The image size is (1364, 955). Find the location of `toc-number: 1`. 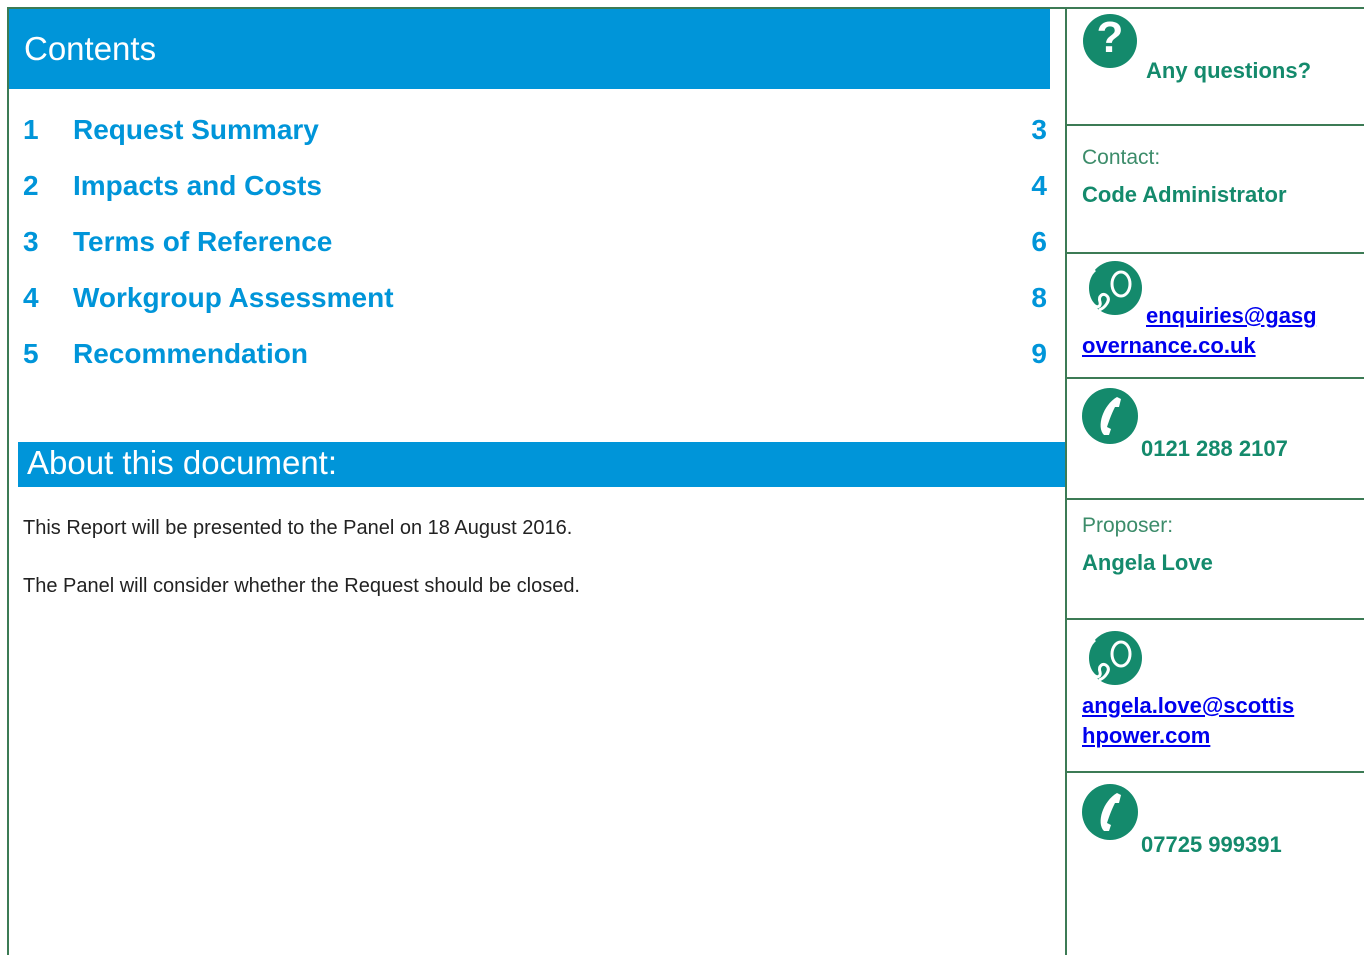

toc-number: 1 is located at coordinates (31, 129).